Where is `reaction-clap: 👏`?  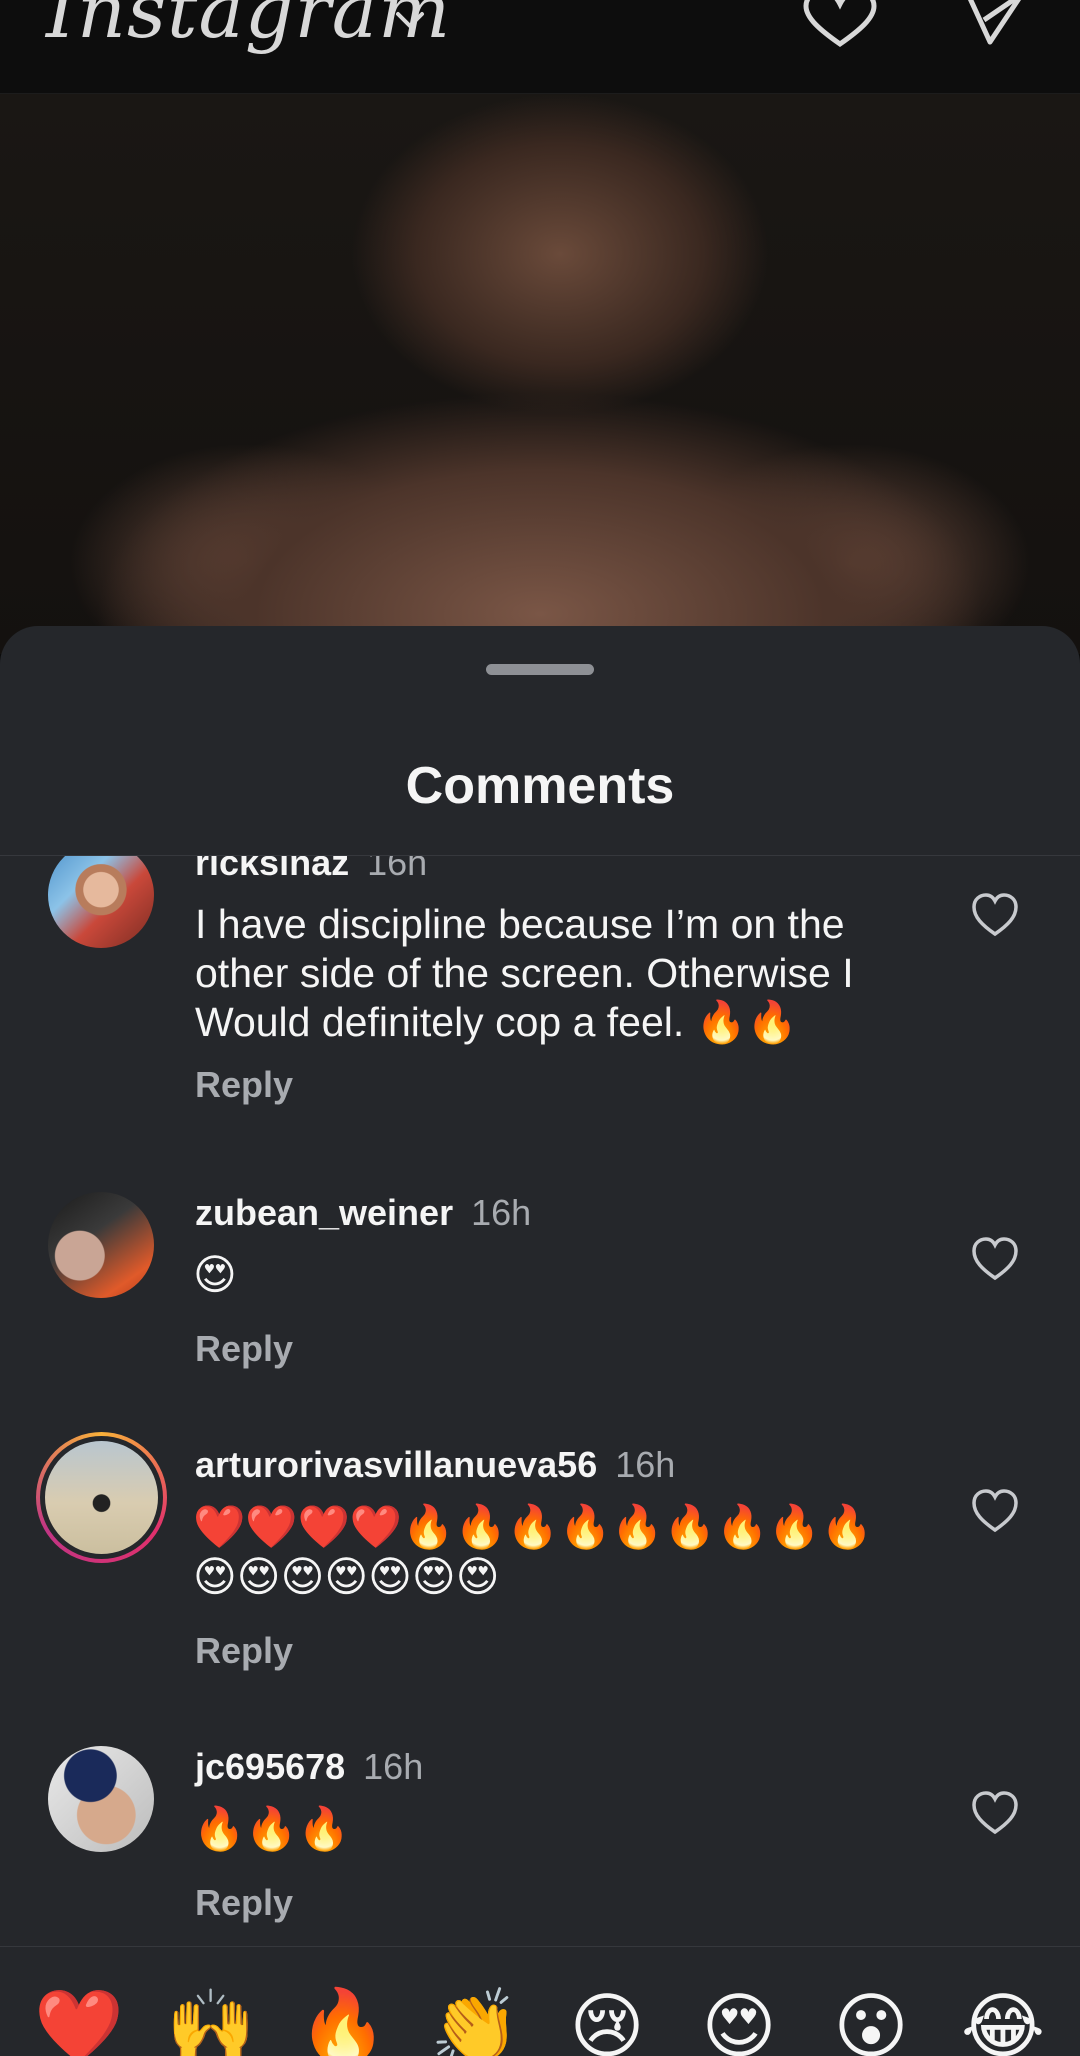 reaction-clap: 👏 is located at coordinates (475, 2014).